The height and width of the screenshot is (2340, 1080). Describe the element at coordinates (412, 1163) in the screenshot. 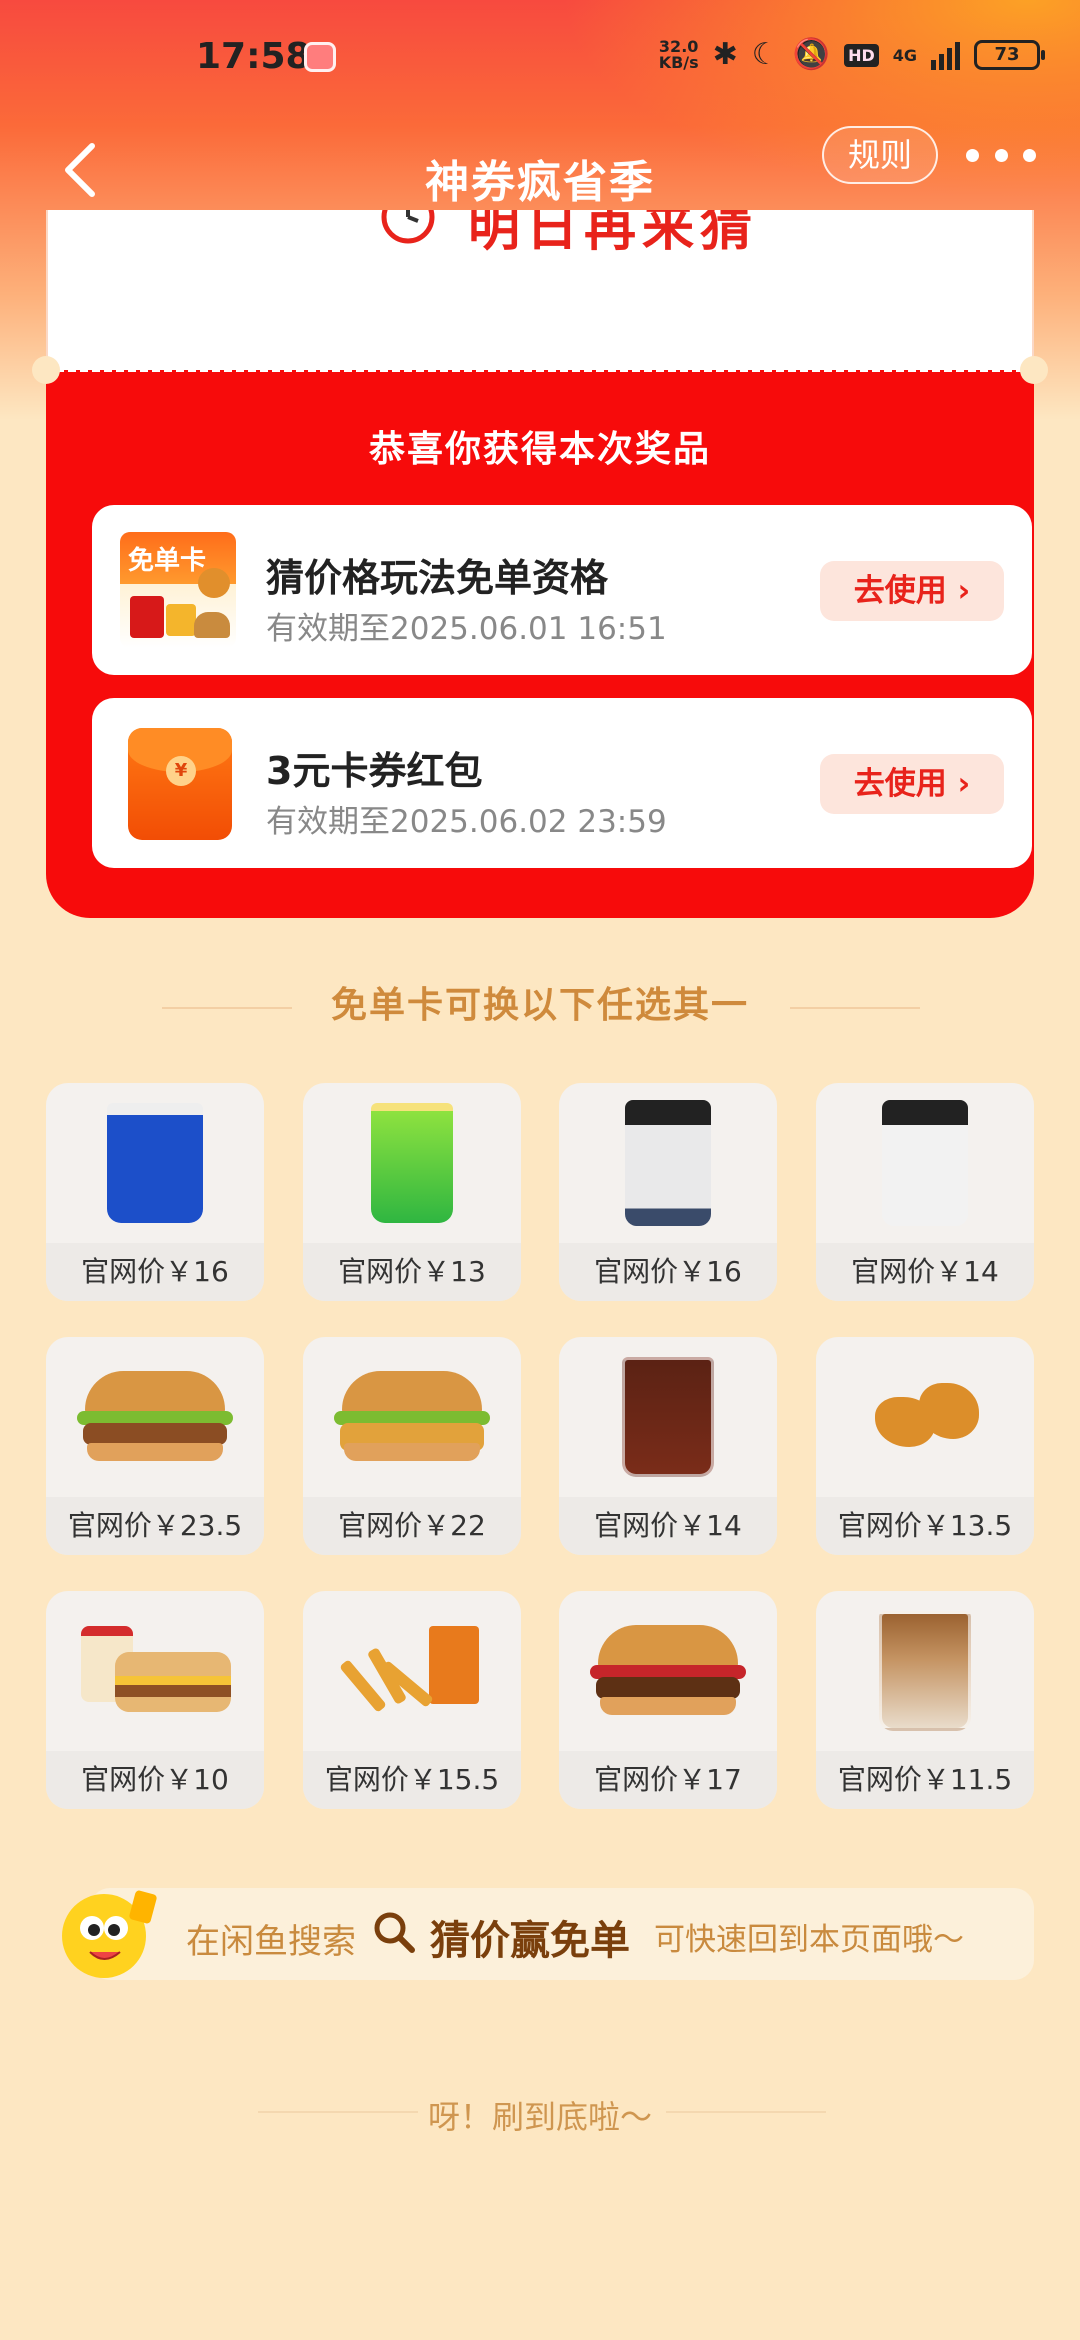

I see `drink-cup-image` at that location.